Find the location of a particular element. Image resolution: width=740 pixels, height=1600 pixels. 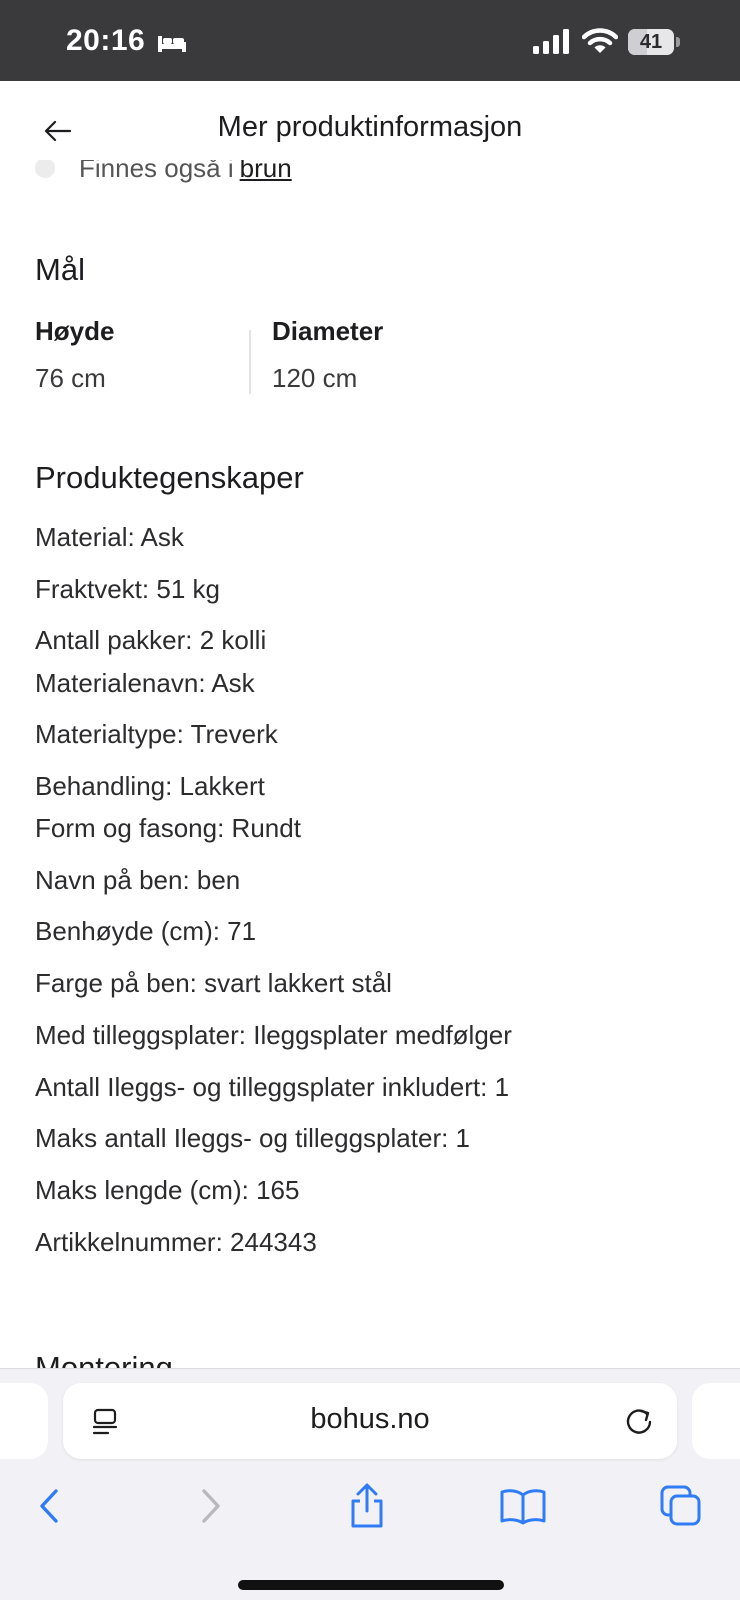

dimension-label: Diameter is located at coordinates (328, 331).